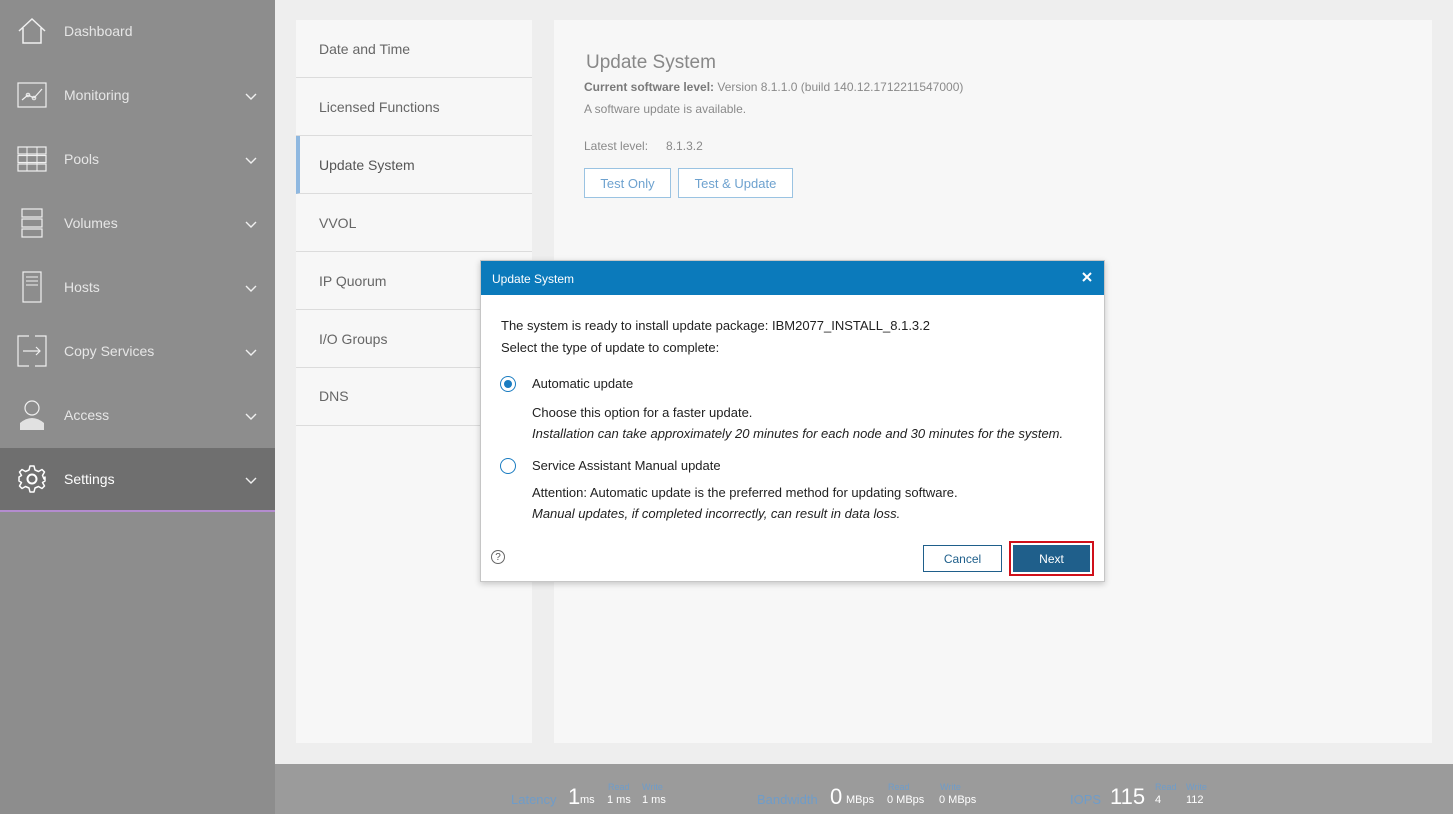 Image resolution: width=1453 pixels, height=814 pixels. Describe the element at coordinates (379, 107) in the screenshot. I see `submenu-label: Licensed Functions` at that location.